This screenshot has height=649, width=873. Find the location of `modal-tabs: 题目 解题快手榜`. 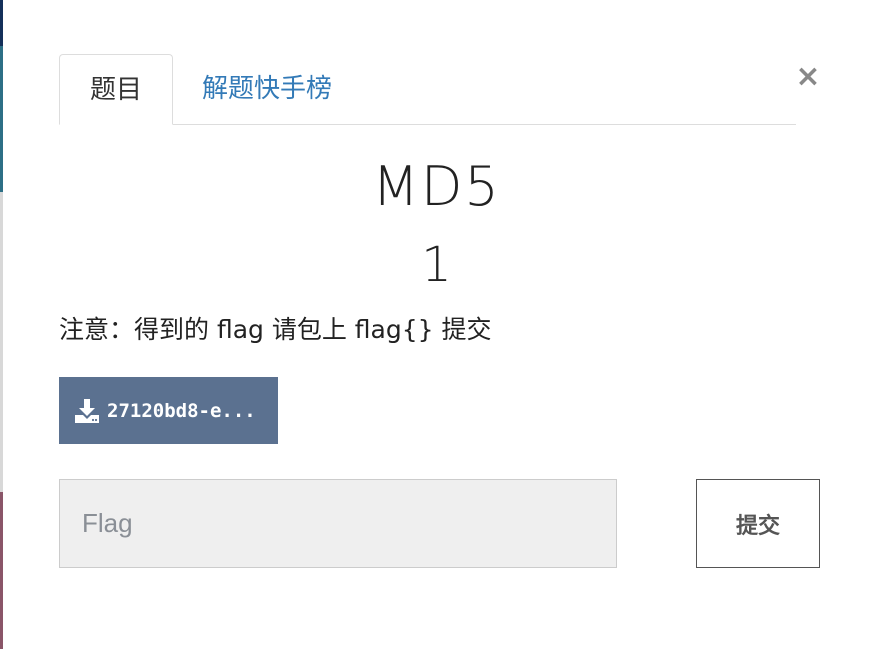

modal-tabs: 题目 解题快手榜 is located at coordinates (427, 89).